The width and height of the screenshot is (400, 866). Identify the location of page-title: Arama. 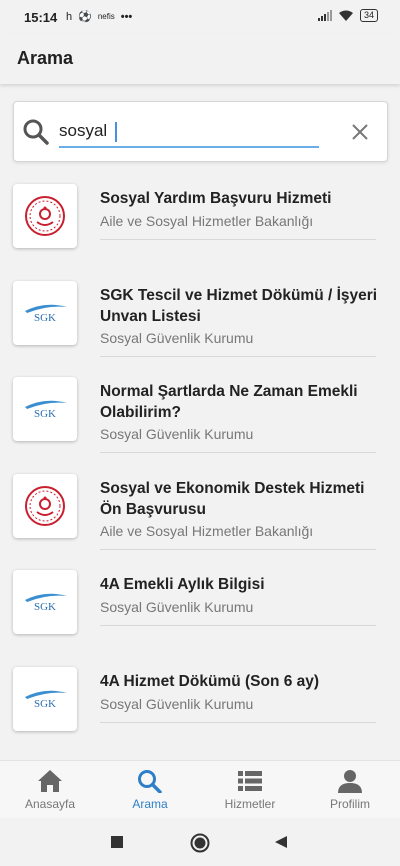
(45, 58).